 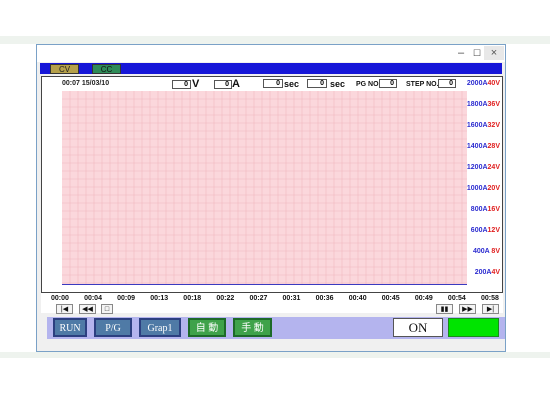 I want to click on x-tick-label: 00:36, so click(x=324, y=298).